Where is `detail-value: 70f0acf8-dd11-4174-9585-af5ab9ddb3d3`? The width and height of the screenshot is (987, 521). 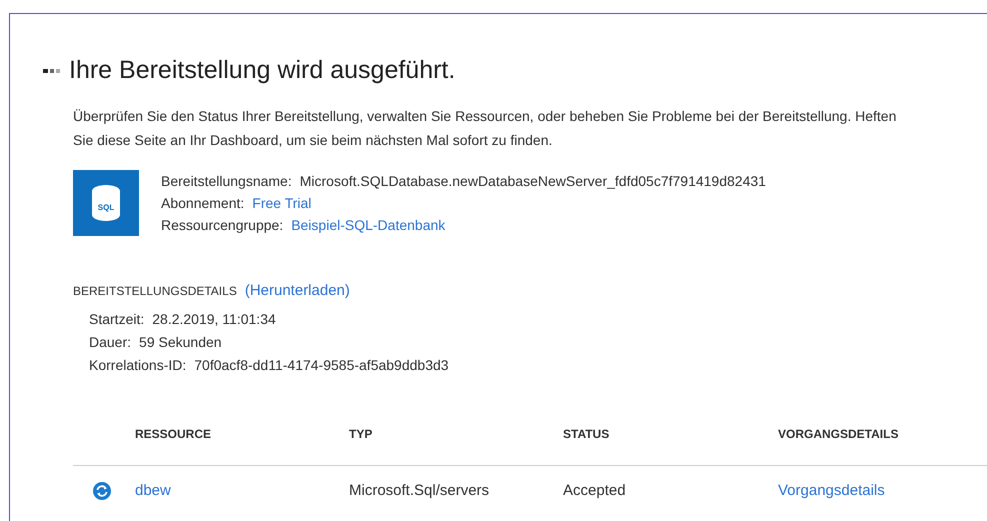
detail-value: 70f0acf8-dd11-4174-9585-af5ab9ddb3d3 is located at coordinates (321, 365).